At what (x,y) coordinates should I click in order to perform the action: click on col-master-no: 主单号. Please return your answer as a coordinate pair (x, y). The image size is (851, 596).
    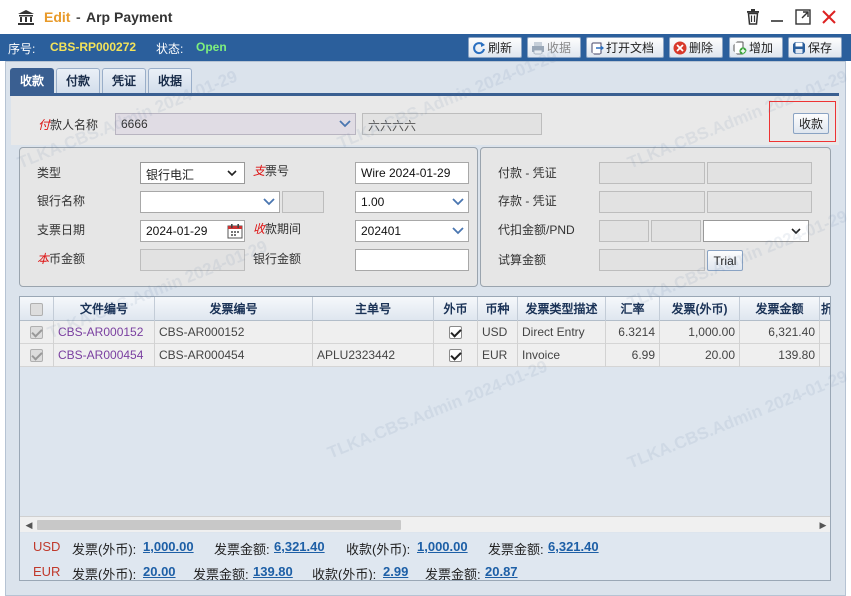
    Looking at the image, I should click on (373, 309).